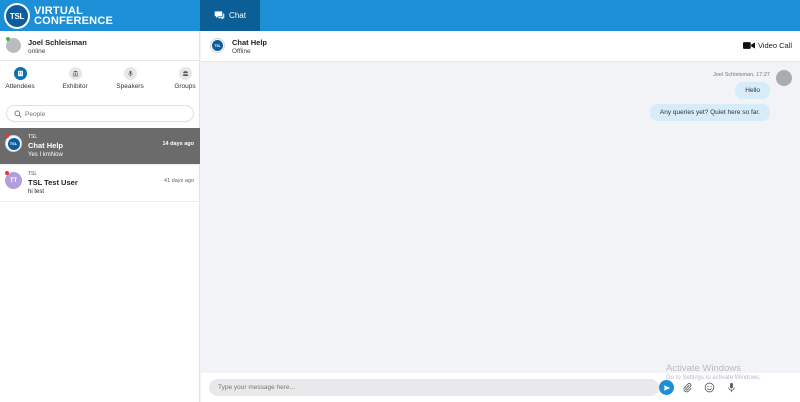 Image resolution: width=800 pixels, height=402 pixels. I want to click on message-meta: Joel Schleisman, 17:27, so click(741, 75).